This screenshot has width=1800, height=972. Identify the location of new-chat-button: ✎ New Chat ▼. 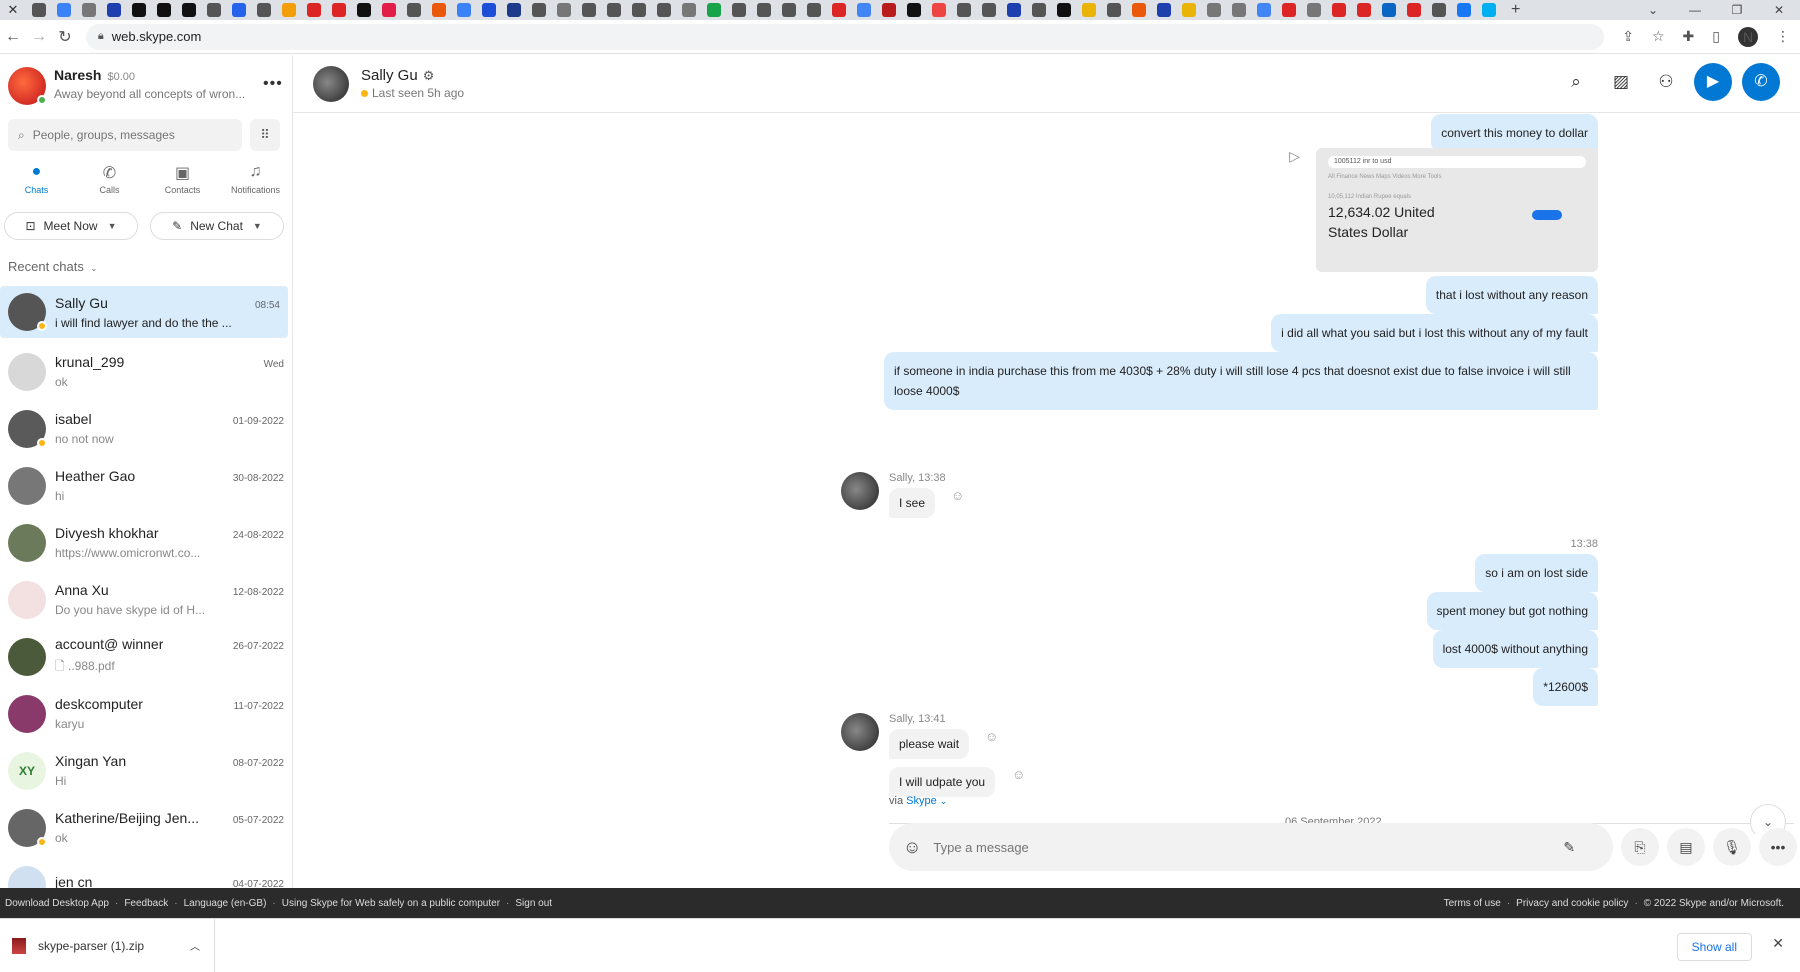
(217, 226).